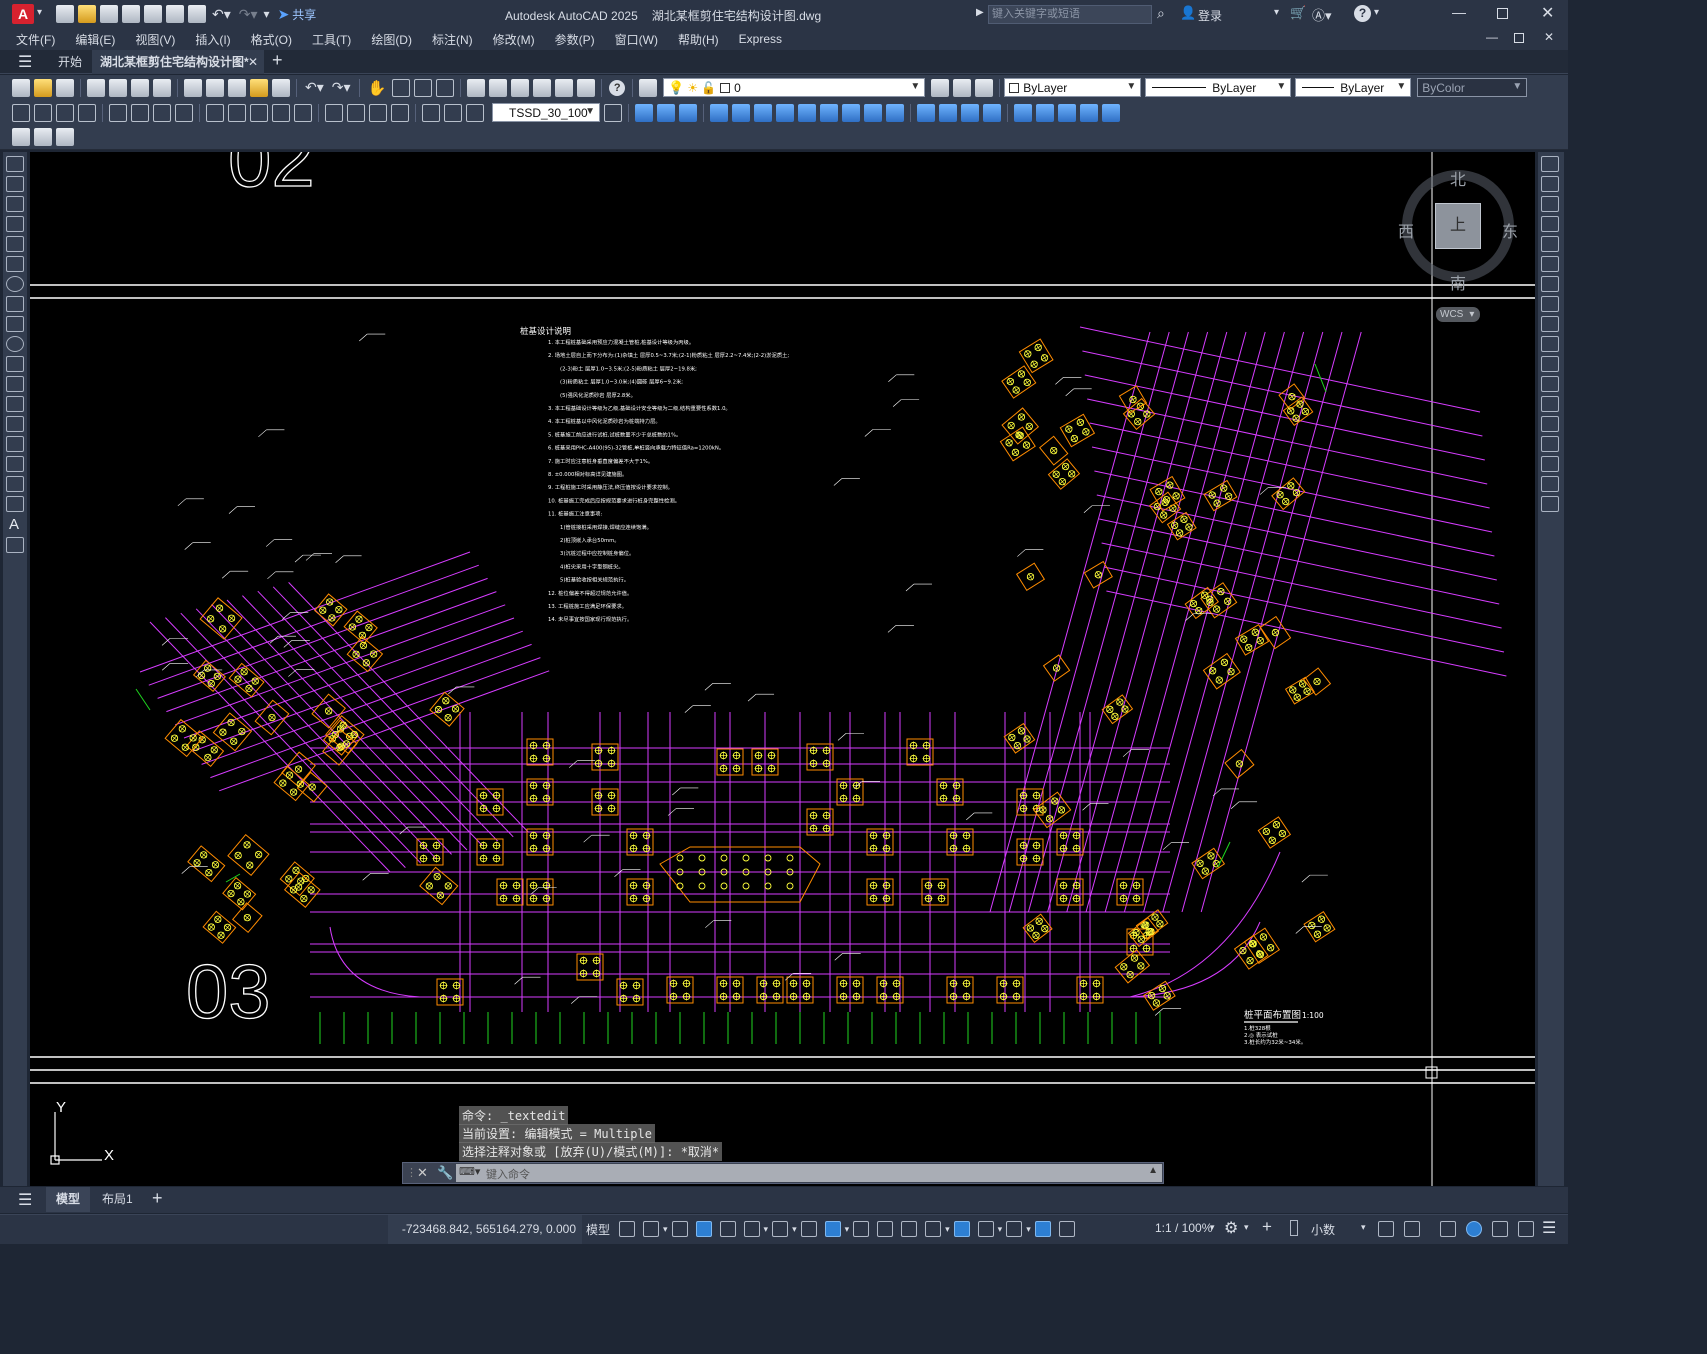  What do you see at coordinates (197, 14) in the screenshot?
I see `plot-icon` at bounding box center [197, 14].